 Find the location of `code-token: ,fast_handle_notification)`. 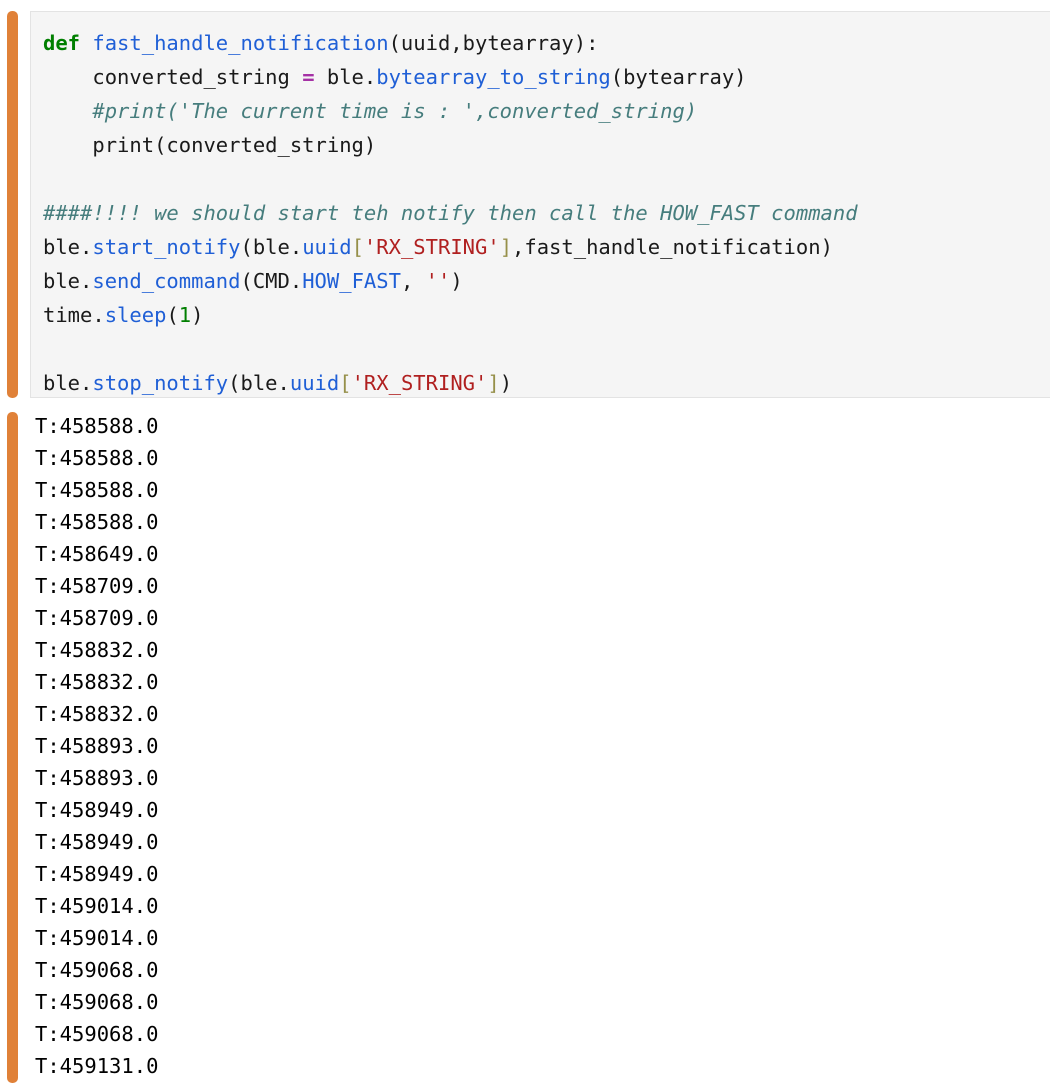

code-token: ,fast_handle_notification) is located at coordinates (672, 247).